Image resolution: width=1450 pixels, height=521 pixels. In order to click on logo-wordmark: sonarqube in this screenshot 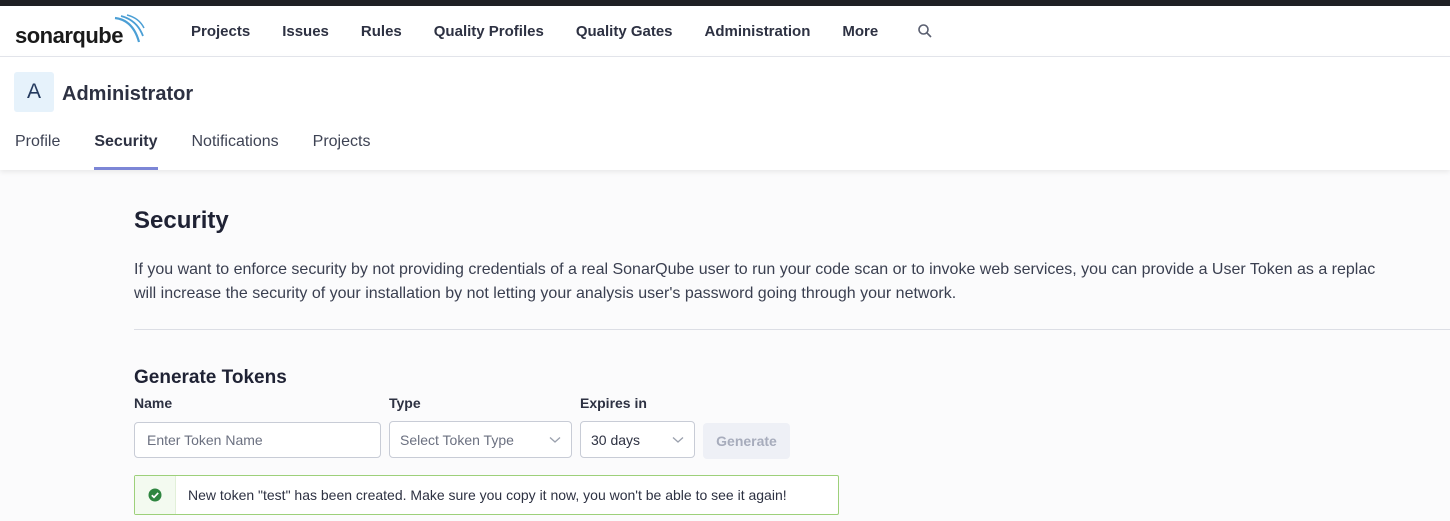, I will do `click(69, 35)`.